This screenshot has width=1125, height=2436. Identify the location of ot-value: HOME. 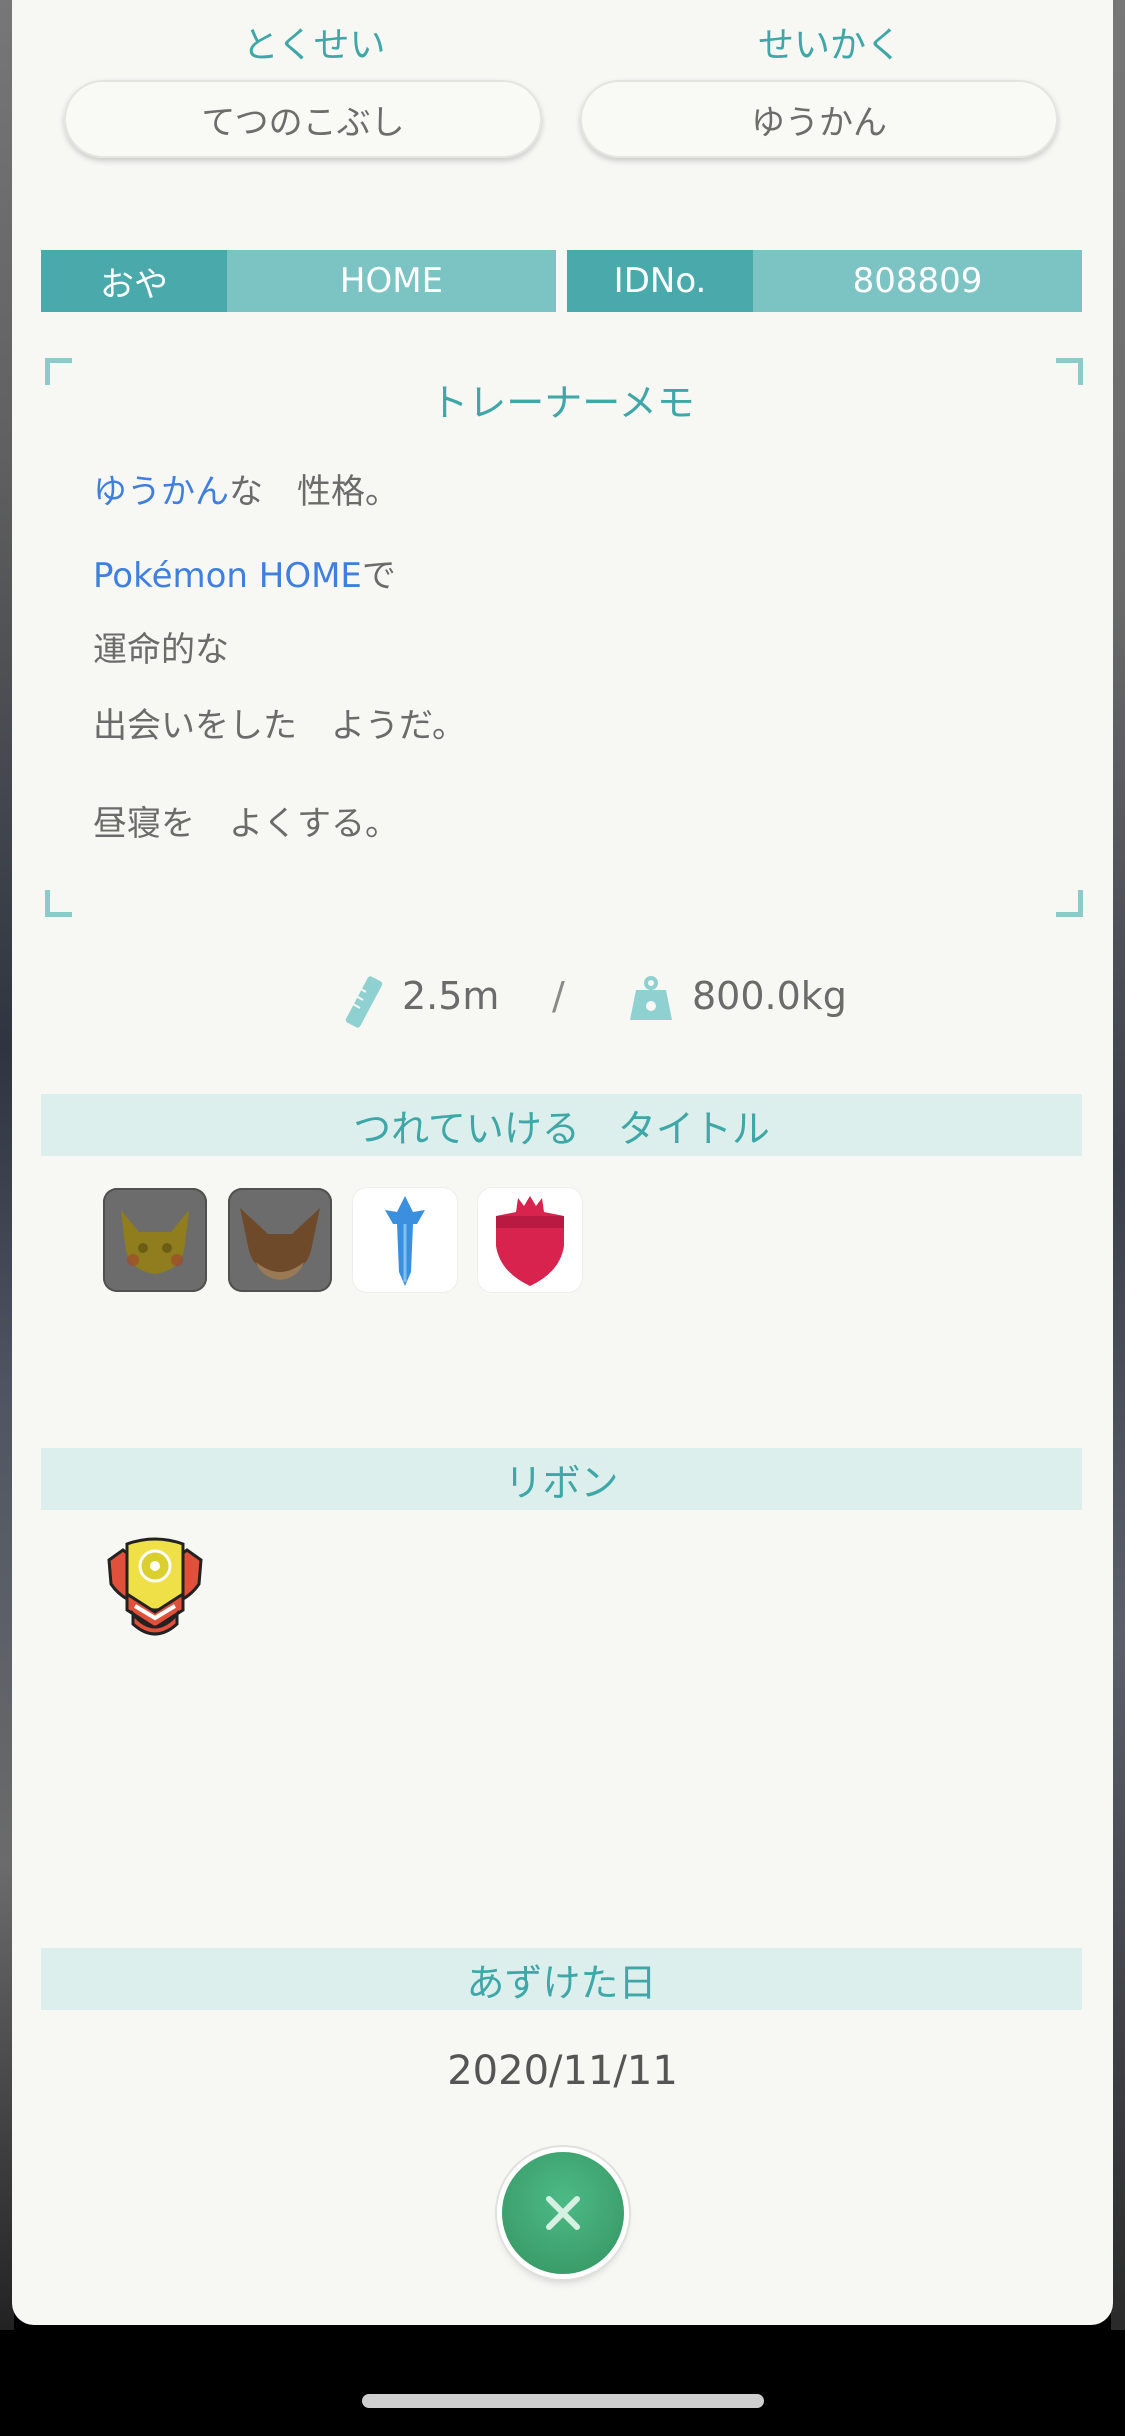
(391, 281).